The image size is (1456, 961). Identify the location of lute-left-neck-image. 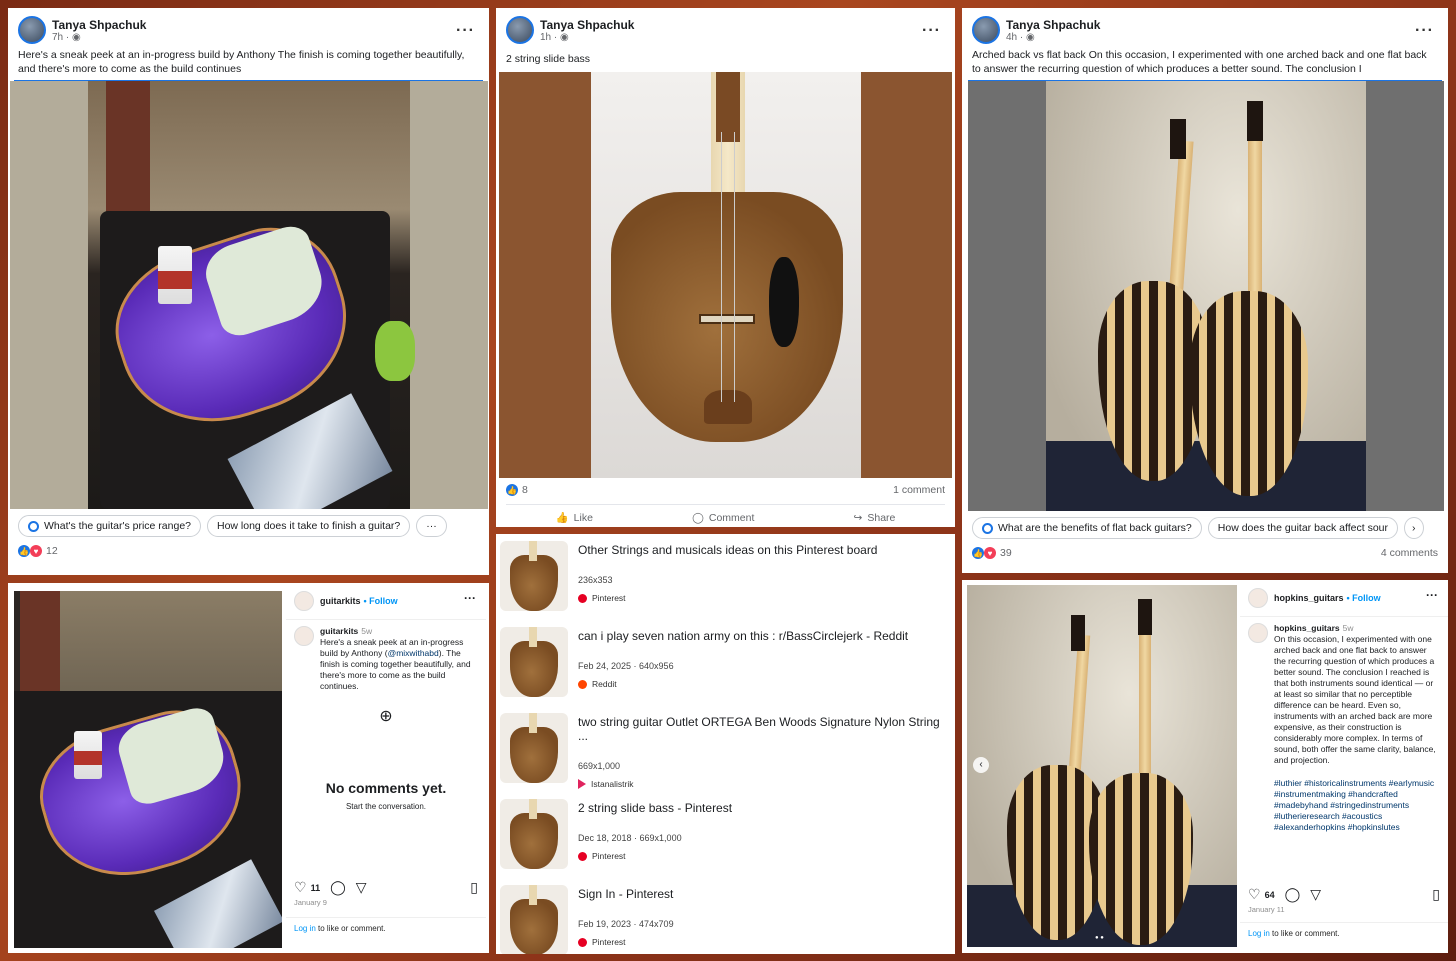
(1079, 710).